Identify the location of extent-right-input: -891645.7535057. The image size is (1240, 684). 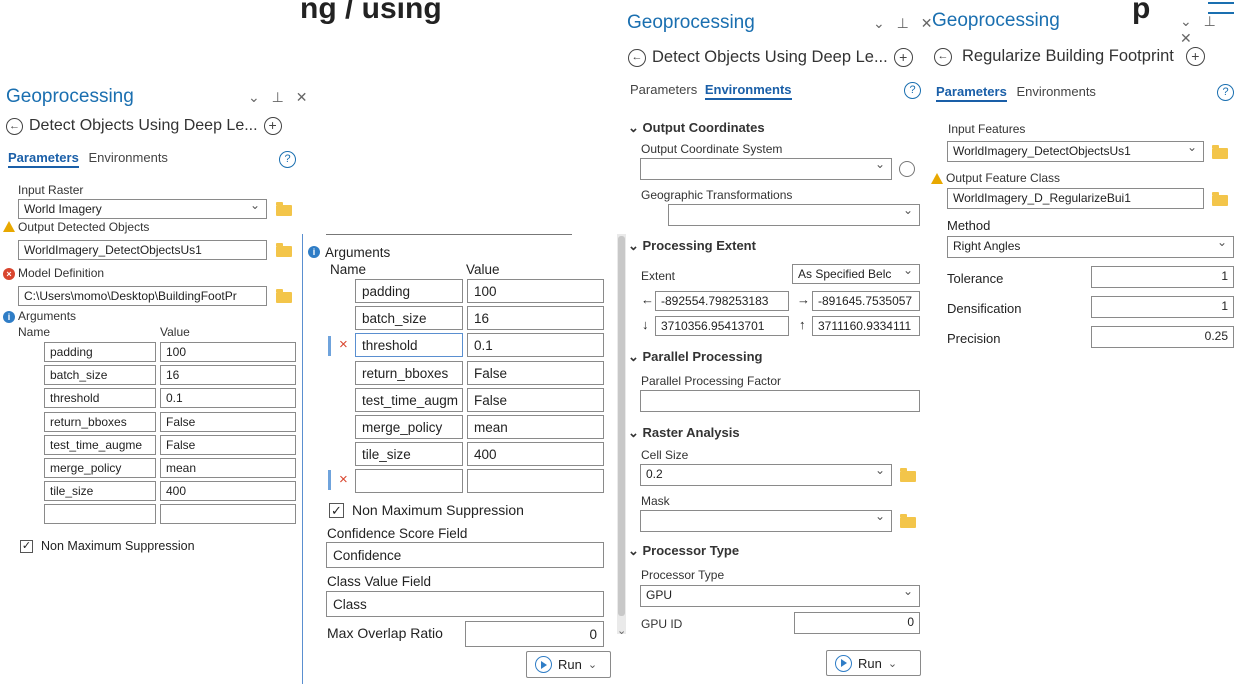
(866, 301).